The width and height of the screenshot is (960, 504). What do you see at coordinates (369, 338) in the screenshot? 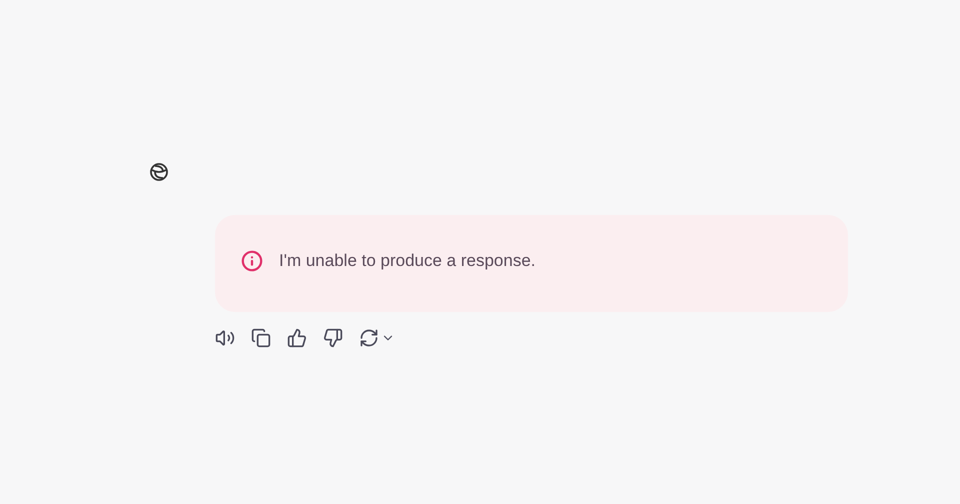
I see `refresh-icon` at bounding box center [369, 338].